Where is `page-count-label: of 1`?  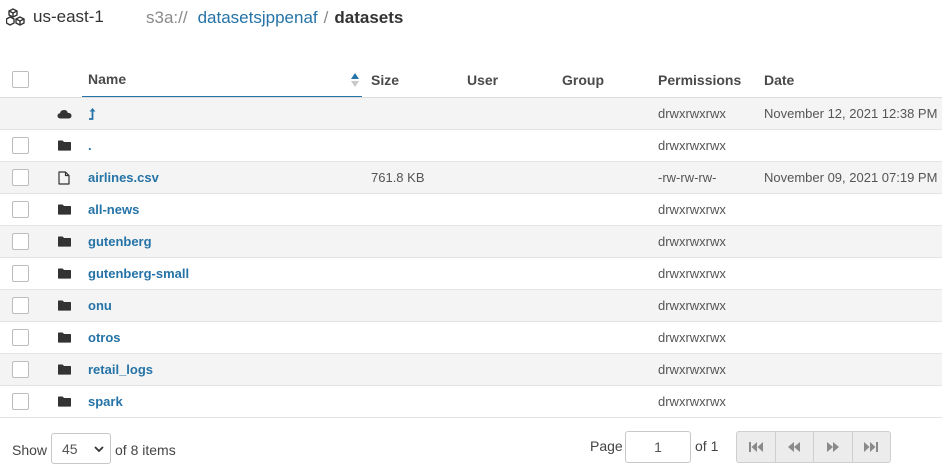
page-count-label: of 1 is located at coordinates (707, 446).